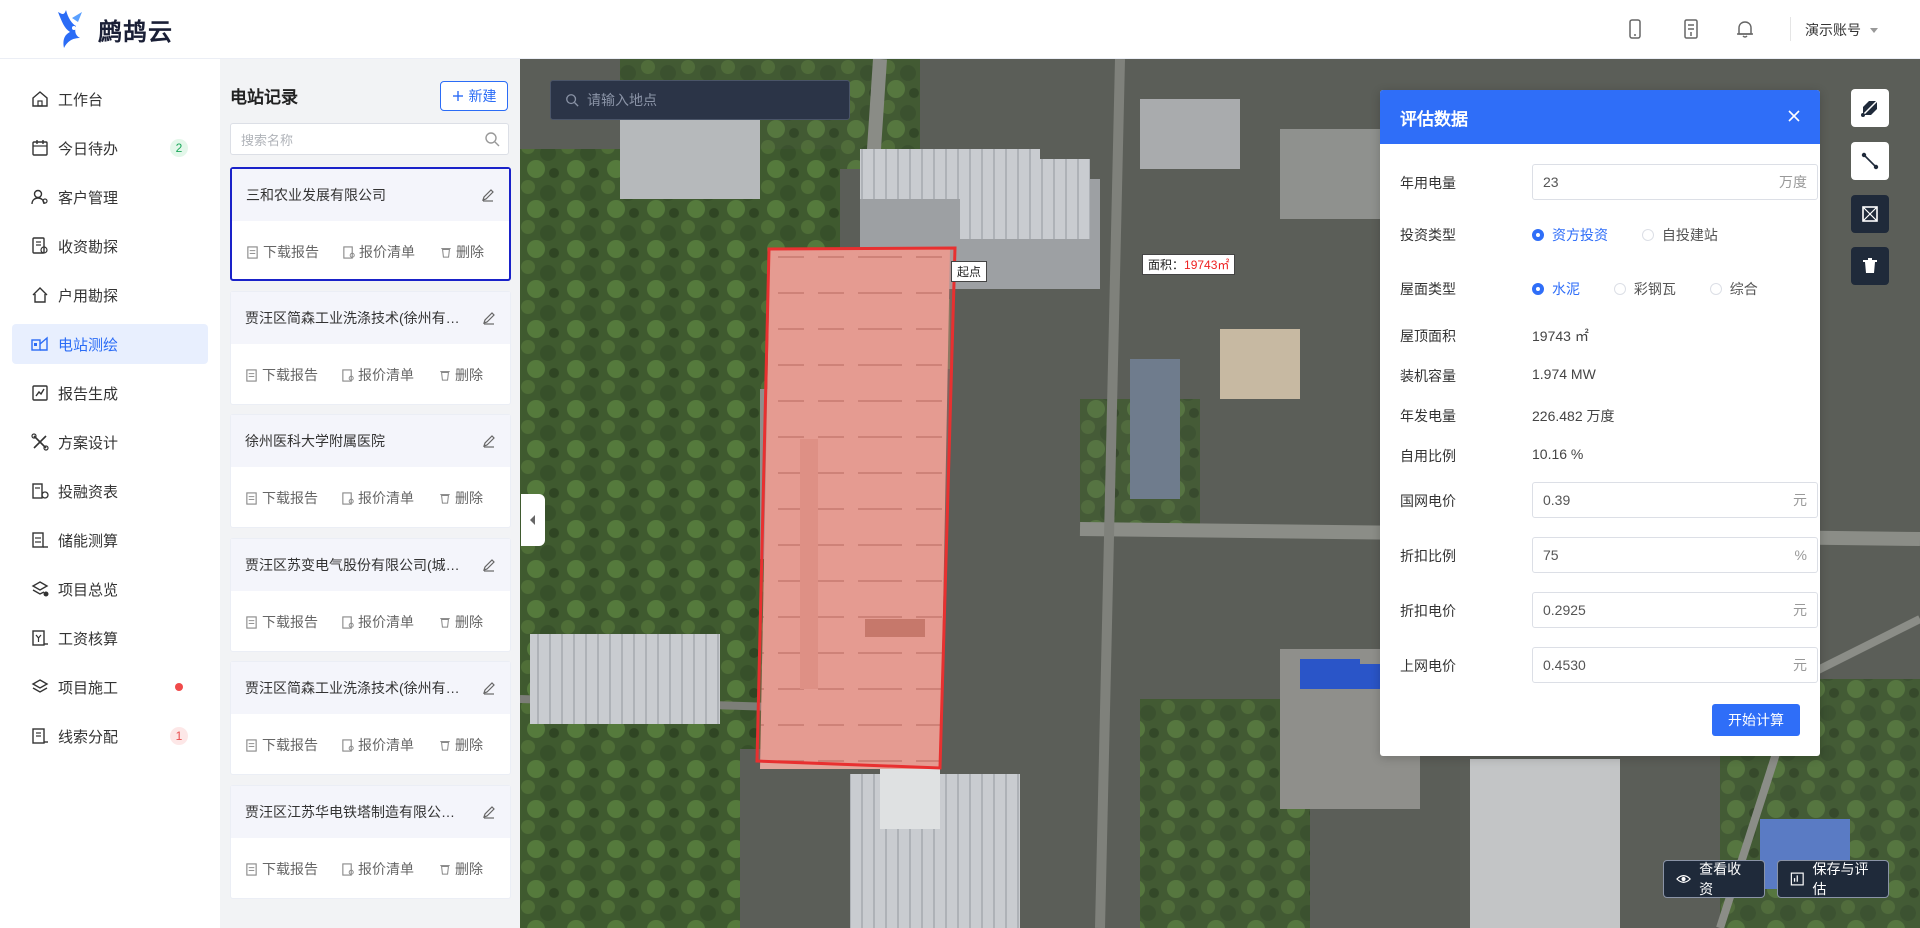 This screenshot has height=928, width=1920. What do you see at coordinates (1720, 879) in the screenshot?
I see `view-data-label: 查看收资` at bounding box center [1720, 879].